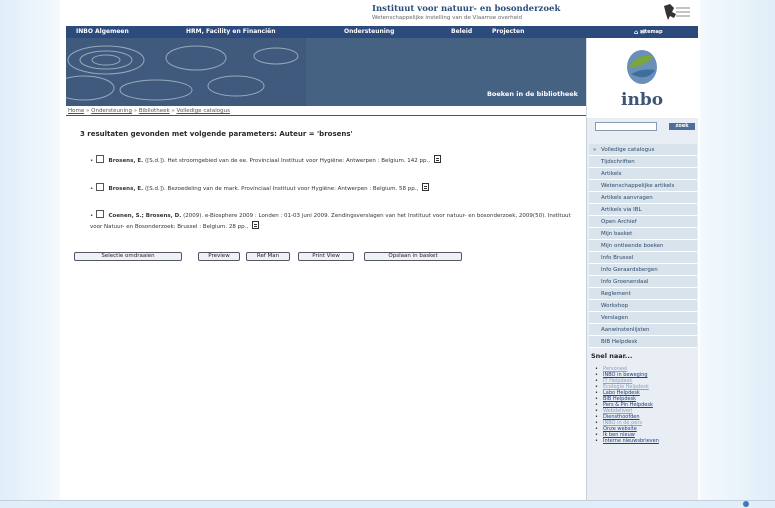 The width and height of the screenshot is (775, 508). Describe the element at coordinates (231, 31) in the screenshot. I see `nav-item-hrm: HRM, Facility en Financiën` at that location.